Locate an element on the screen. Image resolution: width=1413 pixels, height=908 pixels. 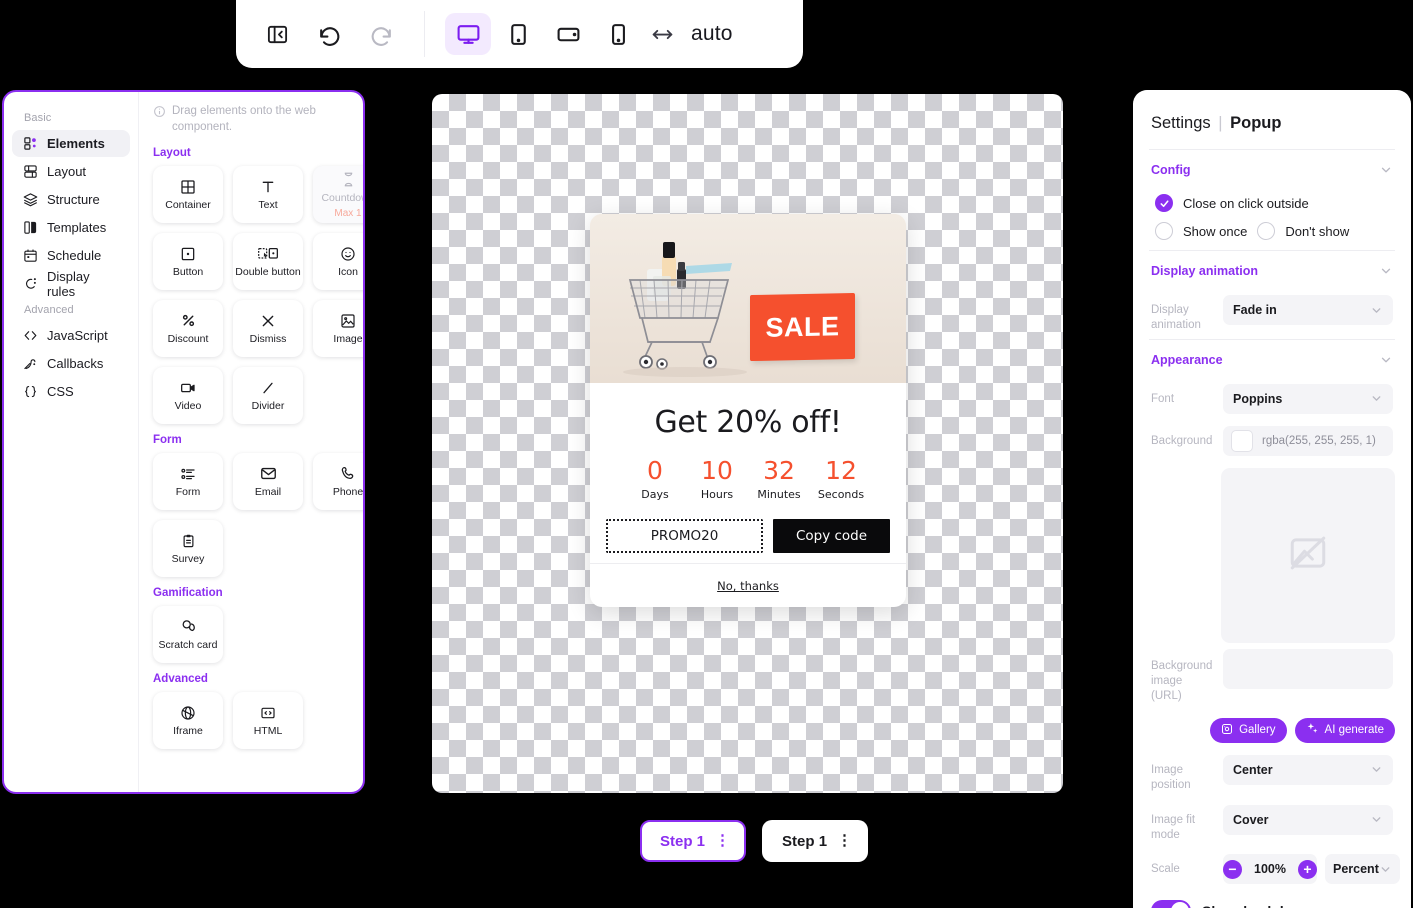
promo-code-field: PROMO20 is located at coordinates (684, 536).